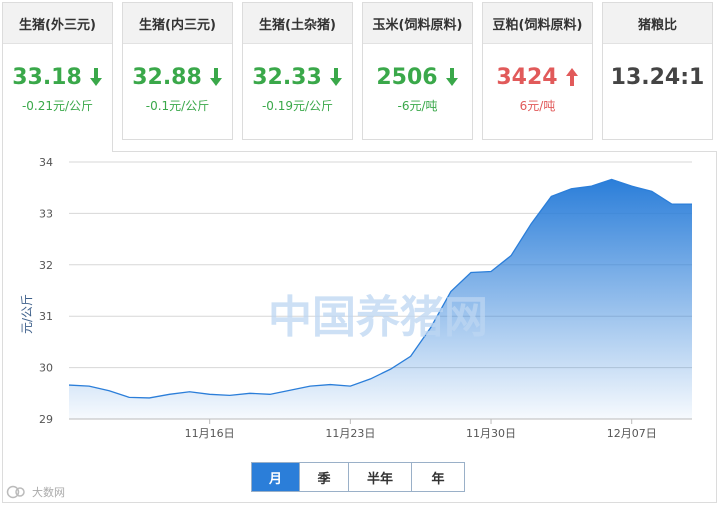 The height and width of the screenshot is (507, 719). Describe the element at coordinates (46, 265) in the screenshot. I see `y-tick-label: 32` at that location.